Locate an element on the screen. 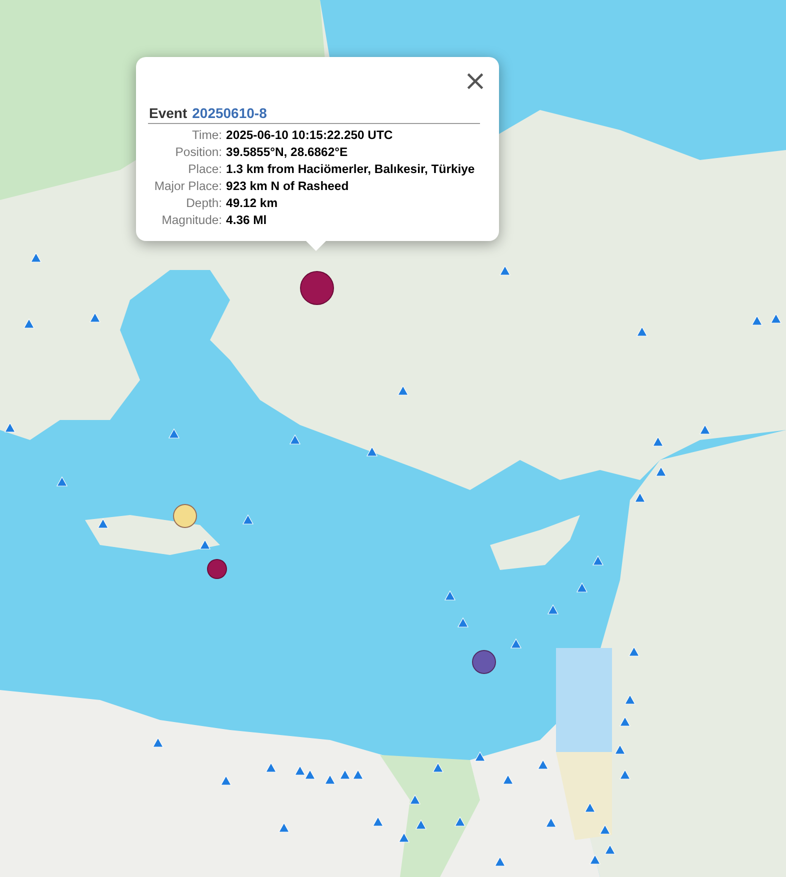 This screenshot has height=877, width=786. field-value: 1.3 km from Haciömerler, Balıkesir, Türkiye is located at coordinates (351, 169).